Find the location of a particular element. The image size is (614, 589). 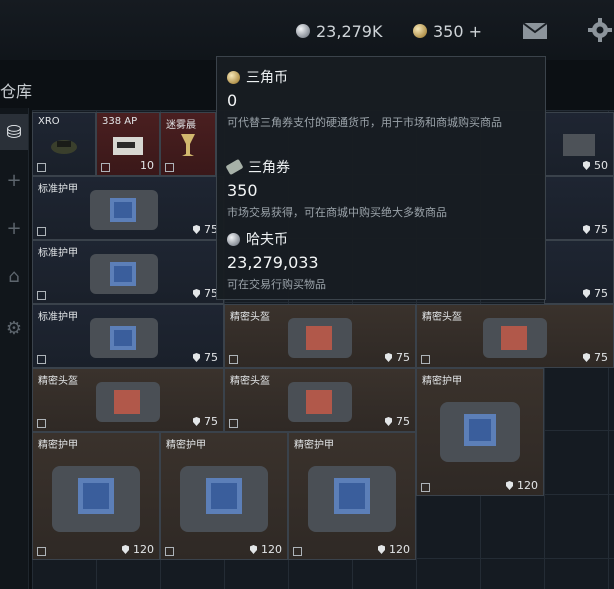

goblet-icon is located at coordinates (188, 145).